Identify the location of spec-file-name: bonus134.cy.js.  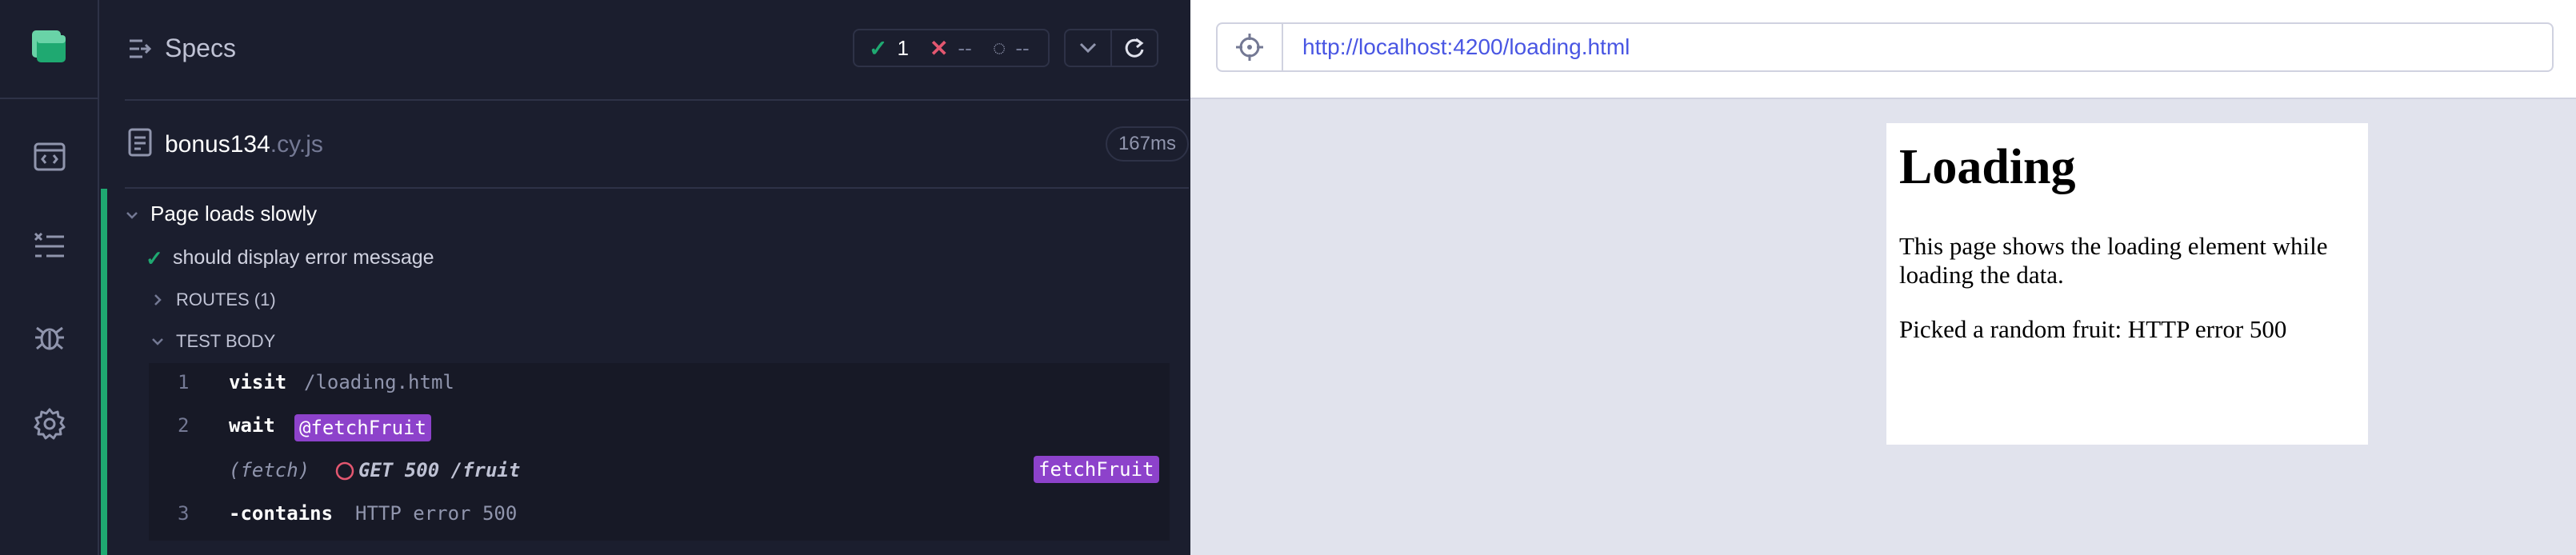
(244, 145).